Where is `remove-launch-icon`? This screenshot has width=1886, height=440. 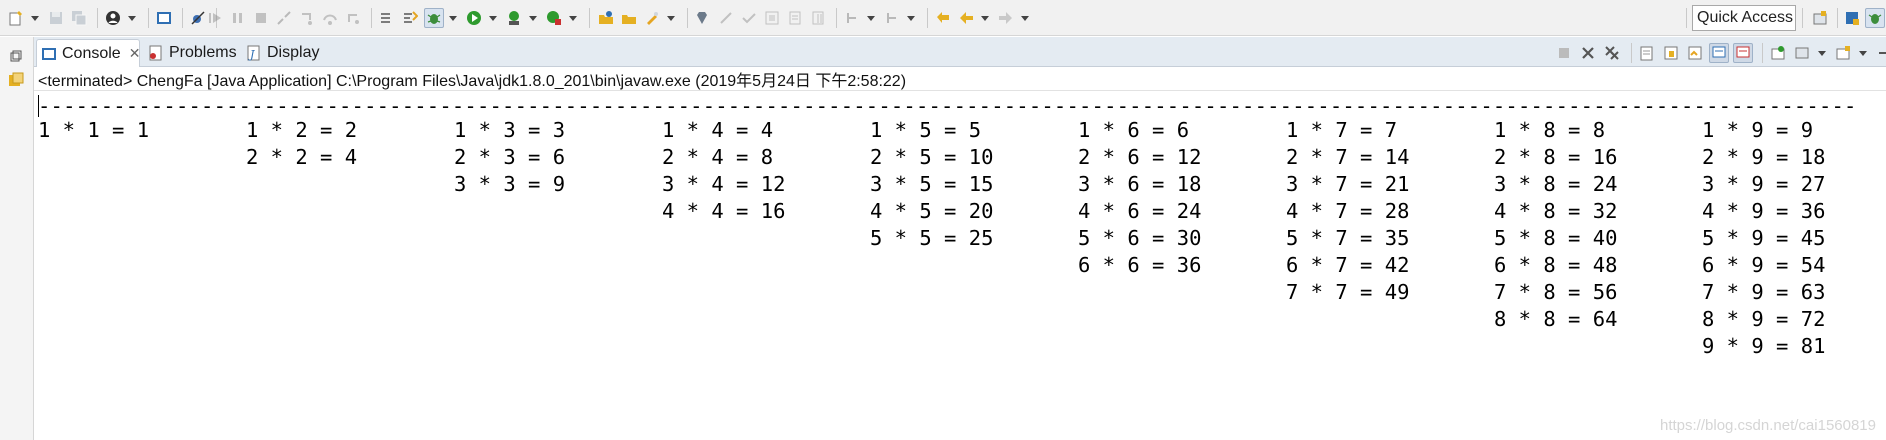
remove-launch-icon is located at coordinates (1588, 53).